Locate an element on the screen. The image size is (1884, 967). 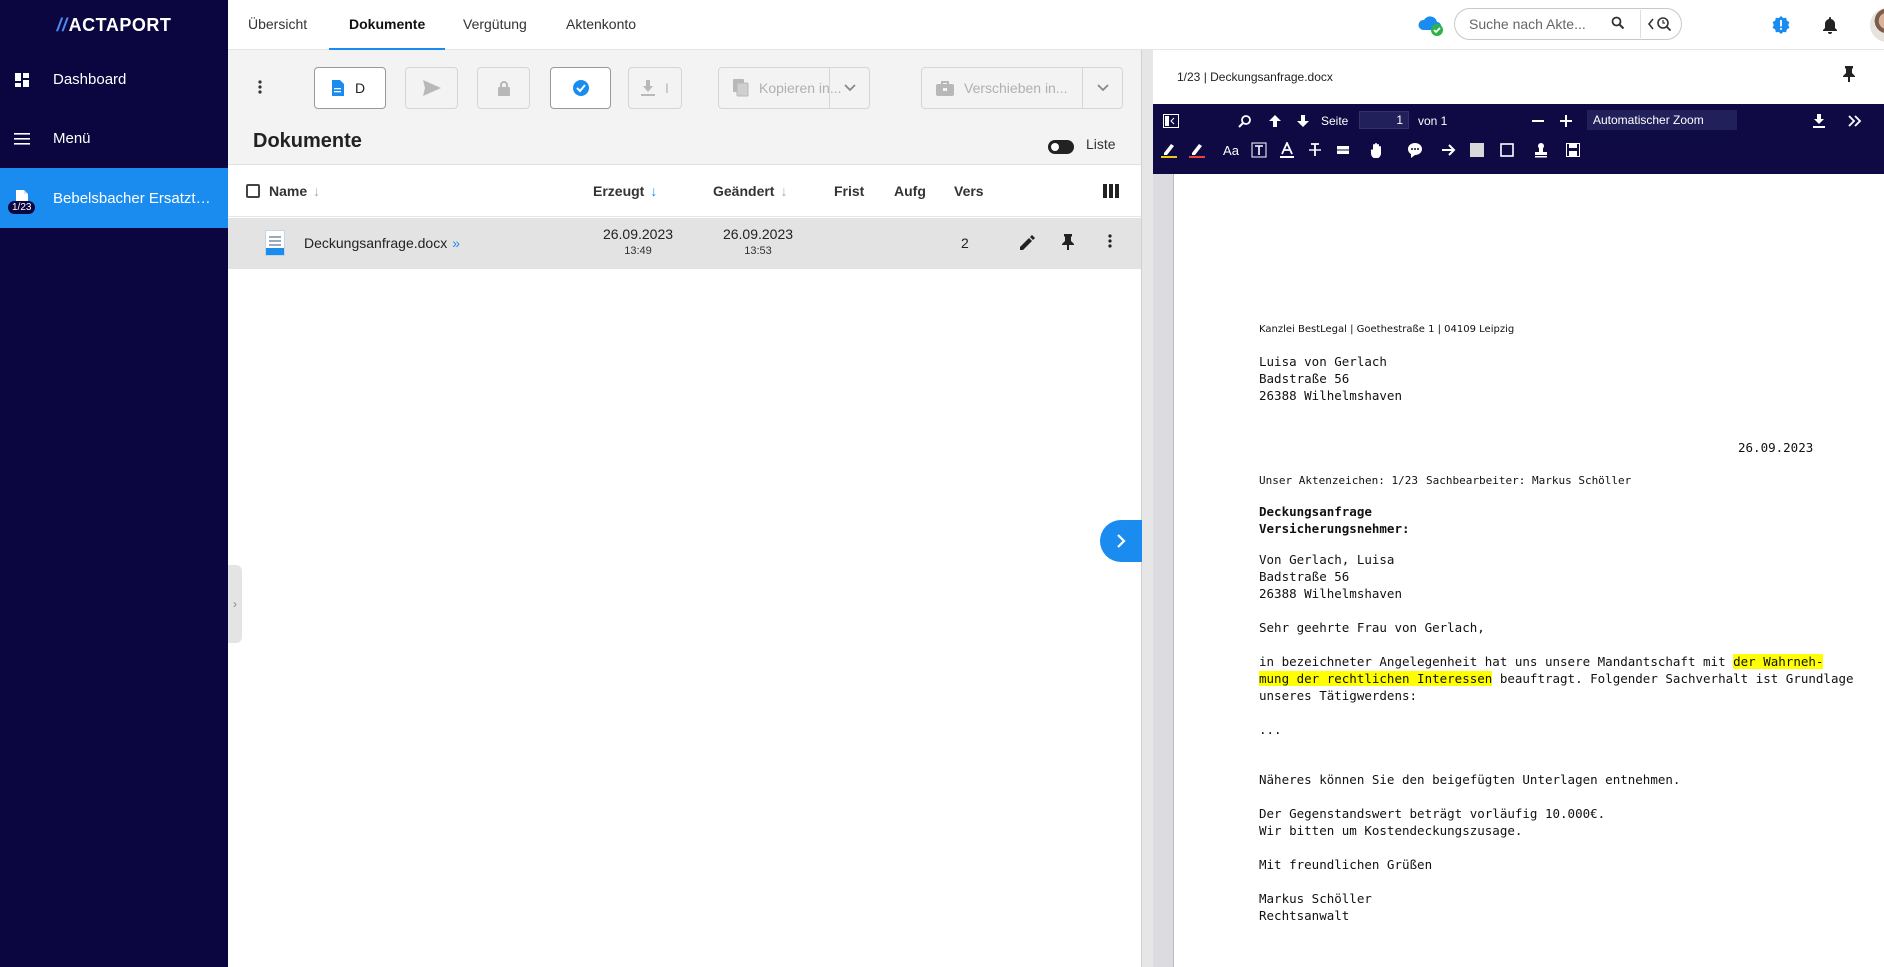
tab-verguetung: Vergütung is located at coordinates (495, 25).